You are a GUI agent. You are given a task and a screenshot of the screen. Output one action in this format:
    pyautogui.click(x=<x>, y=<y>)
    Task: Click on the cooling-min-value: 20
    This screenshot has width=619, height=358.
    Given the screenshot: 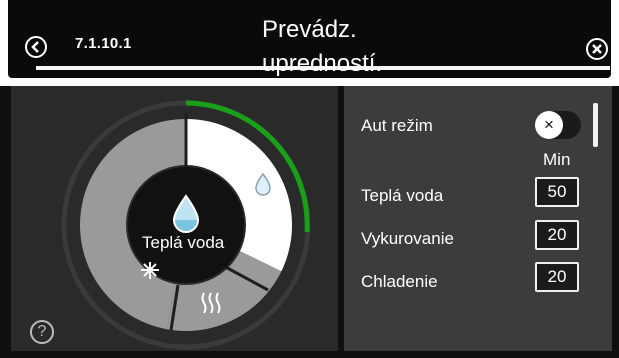 What is the action you would take?
    pyautogui.click(x=557, y=277)
    